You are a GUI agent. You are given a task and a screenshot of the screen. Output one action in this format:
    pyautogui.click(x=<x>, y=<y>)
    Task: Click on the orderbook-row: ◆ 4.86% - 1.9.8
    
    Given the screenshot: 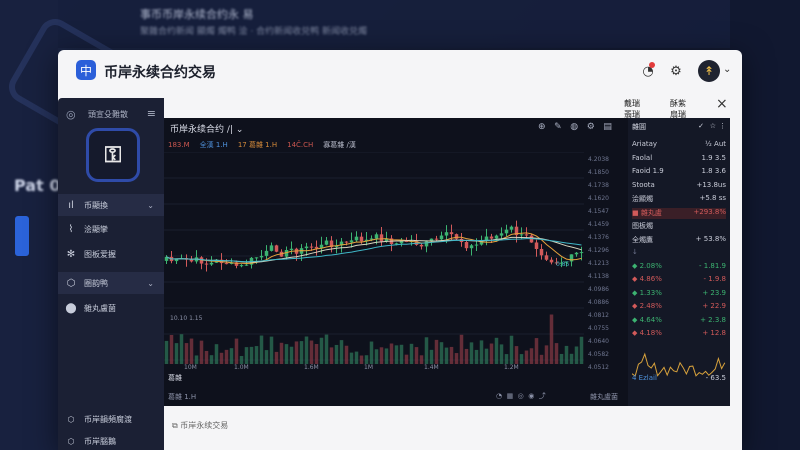 What is the action you would take?
    pyautogui.click(x=679, y=280)
    